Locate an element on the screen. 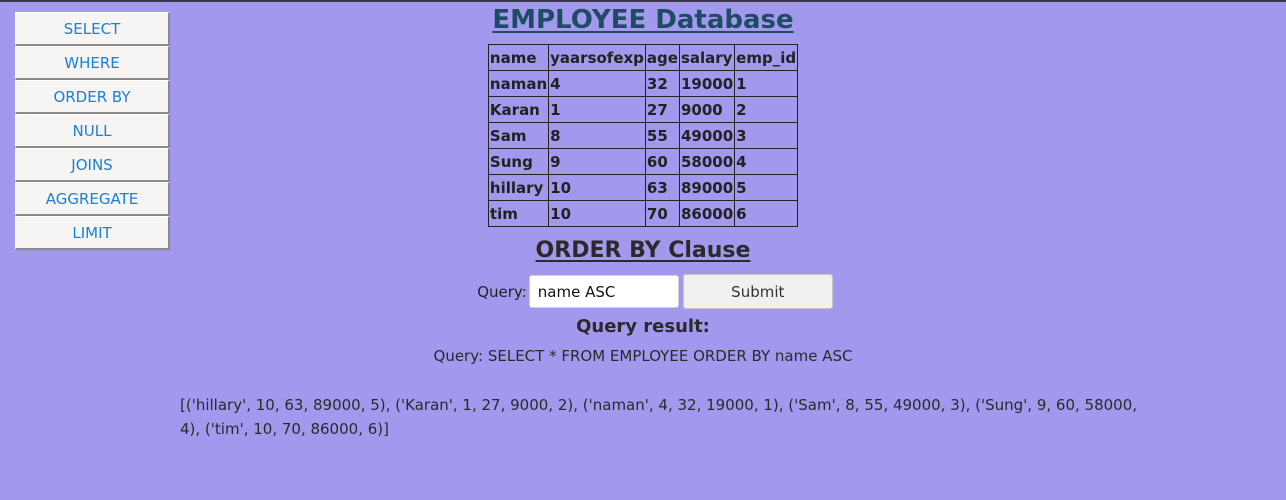 The width and height of the screenshot is (1286, 500). table-row: Sung 9 60 58000 4 is located at coordinates (643, 161).